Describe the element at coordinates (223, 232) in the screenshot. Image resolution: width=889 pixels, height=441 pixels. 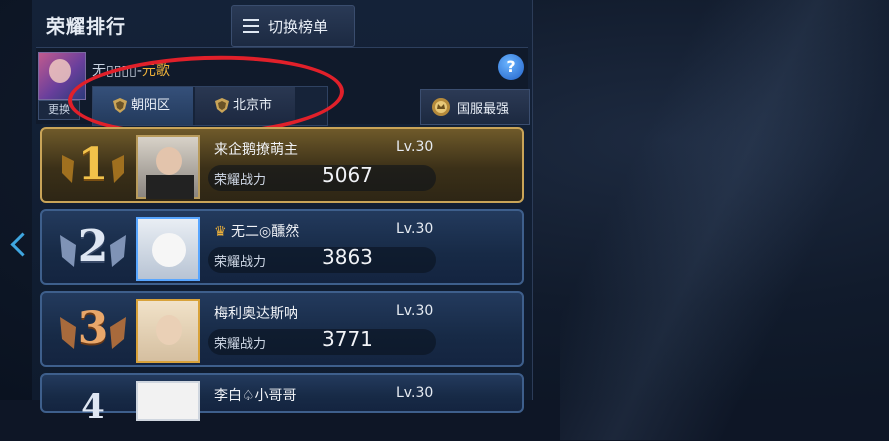
I see `crown-icon: ♛` at that location.